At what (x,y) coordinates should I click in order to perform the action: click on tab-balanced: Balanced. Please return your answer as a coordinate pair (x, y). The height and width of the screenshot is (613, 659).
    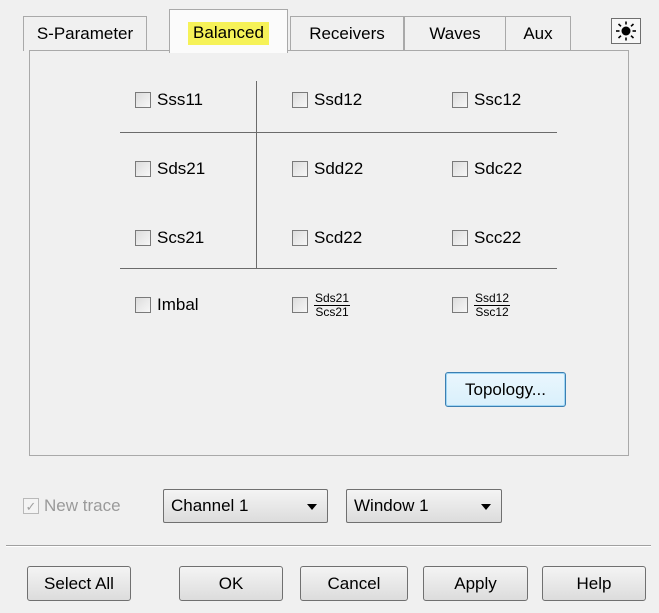
    Looking at the image, I should click on (228, 31).